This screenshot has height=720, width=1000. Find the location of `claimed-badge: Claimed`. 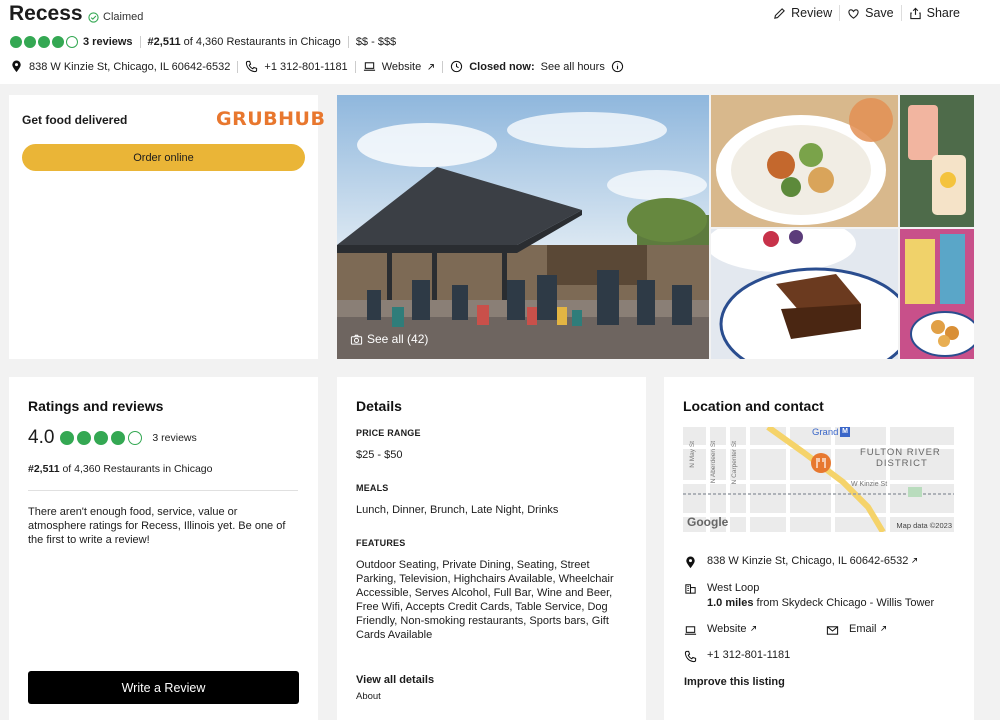

claimed-badge: Claimed is located at coordinates (115, 17).